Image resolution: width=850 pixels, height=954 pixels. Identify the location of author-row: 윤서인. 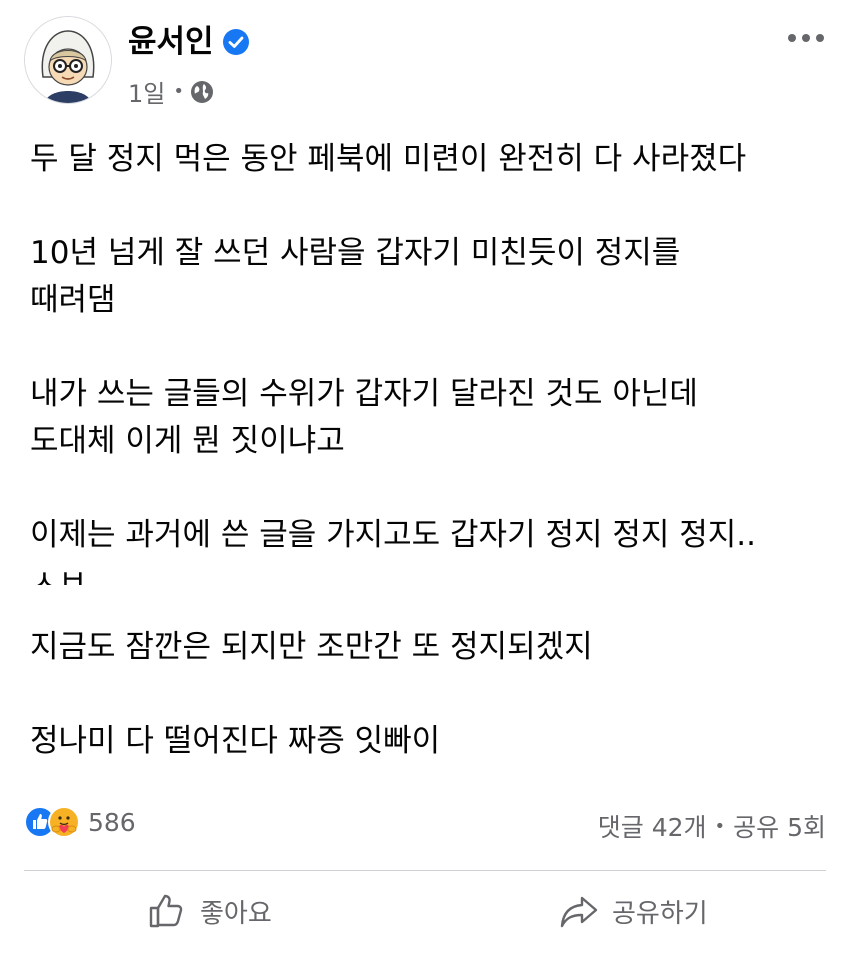
(189, 42).